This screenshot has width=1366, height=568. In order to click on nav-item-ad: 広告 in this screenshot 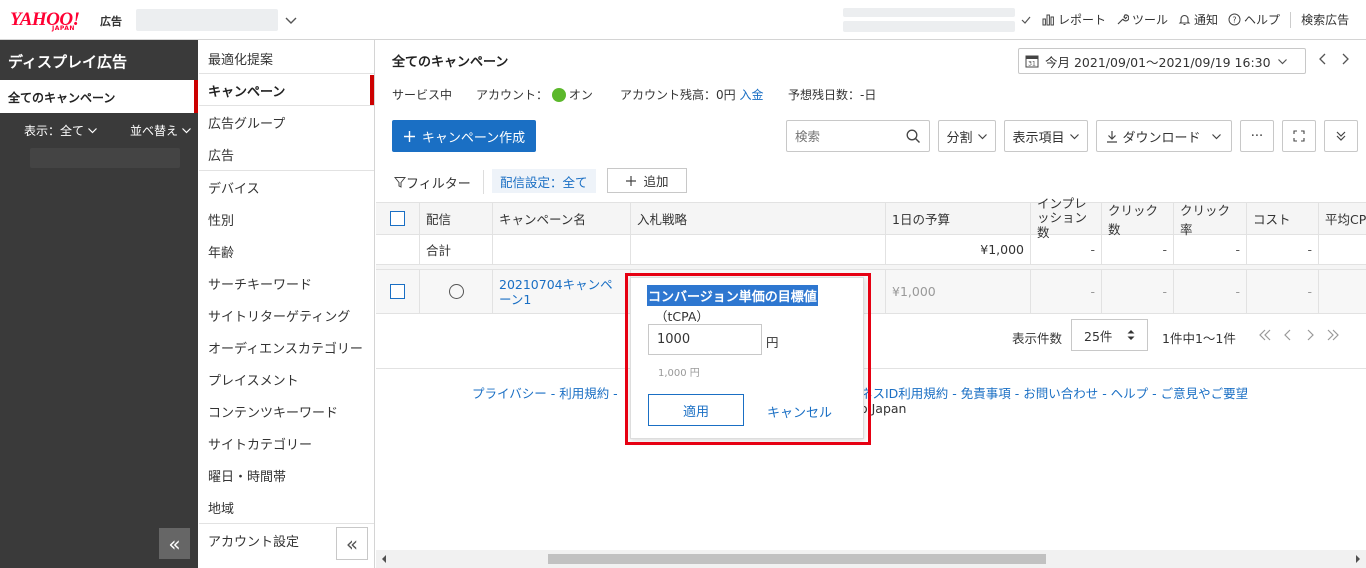, I will do `click(221, 154)`.